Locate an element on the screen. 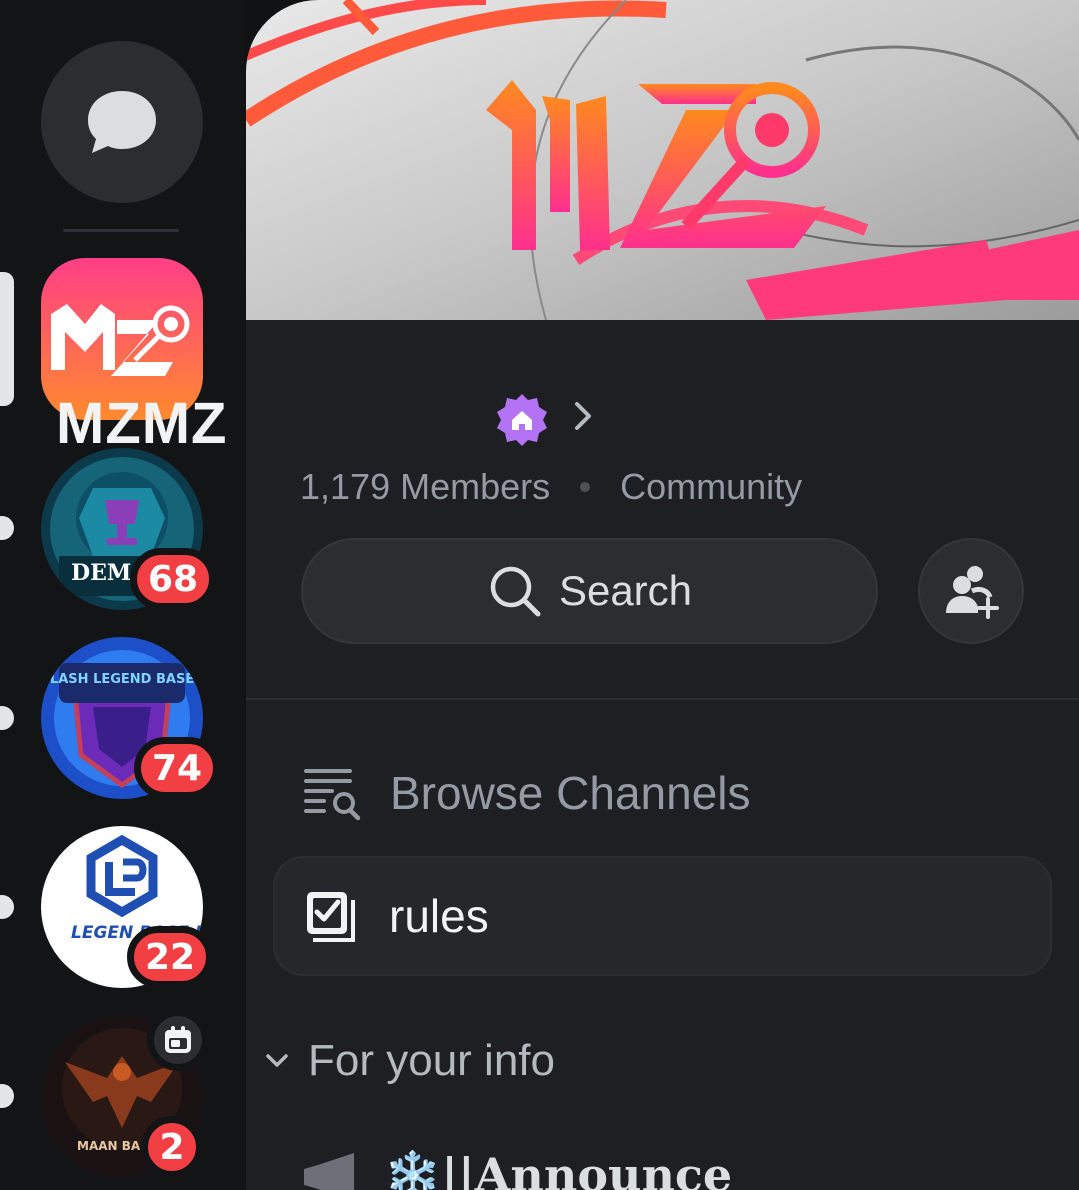  search-label: Search is located at coordinates (625, 590).